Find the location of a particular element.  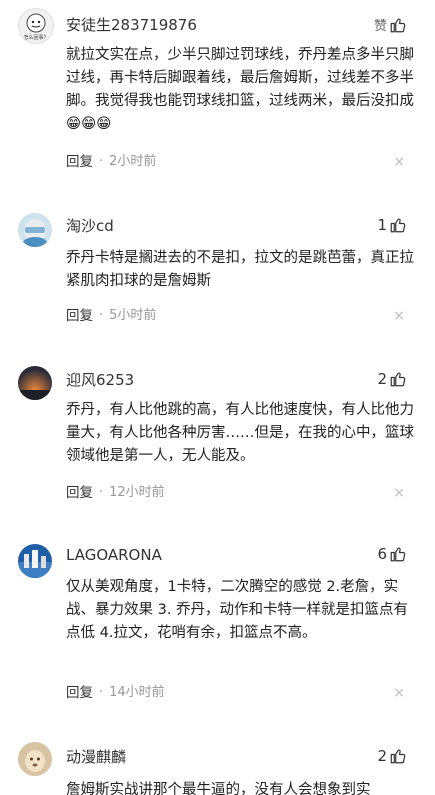

like-button: 6 is located at coordinates (392, 554).